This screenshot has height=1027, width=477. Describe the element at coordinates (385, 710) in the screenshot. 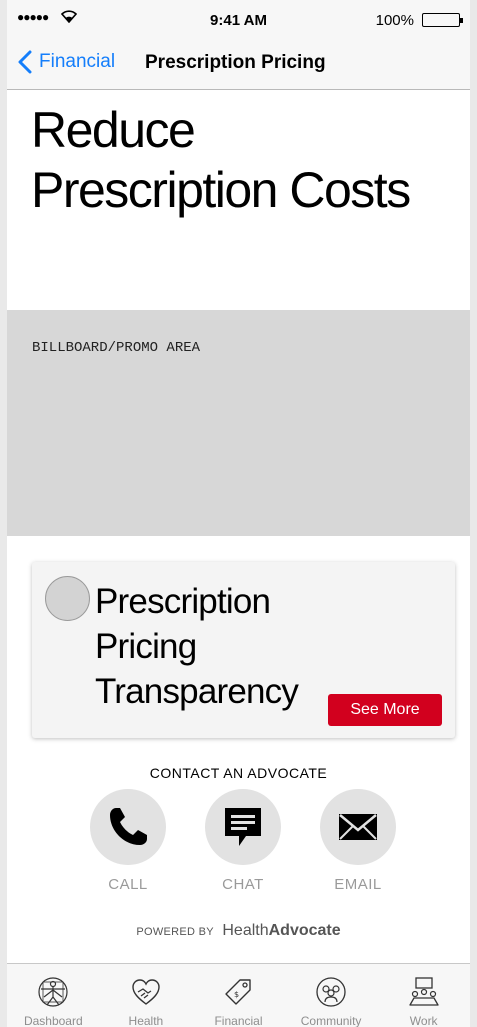

I see `see-more-button: See More` at that location.